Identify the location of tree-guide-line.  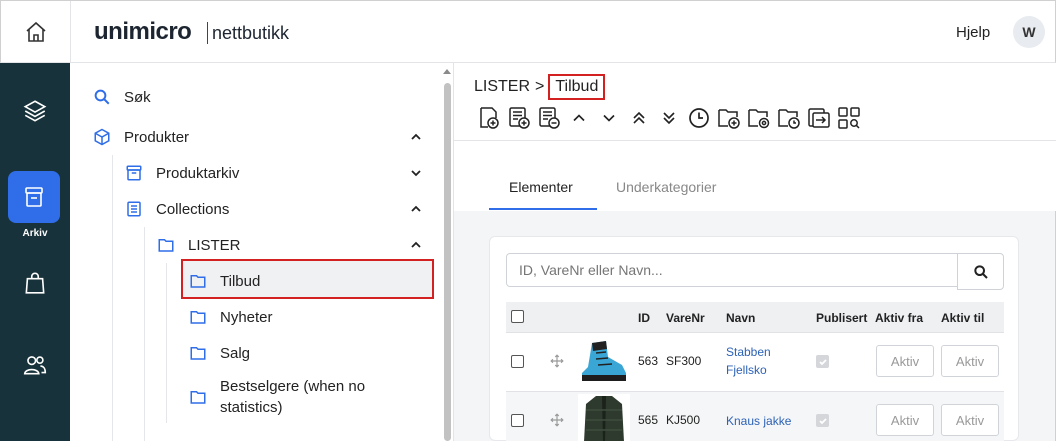
(112, 298).